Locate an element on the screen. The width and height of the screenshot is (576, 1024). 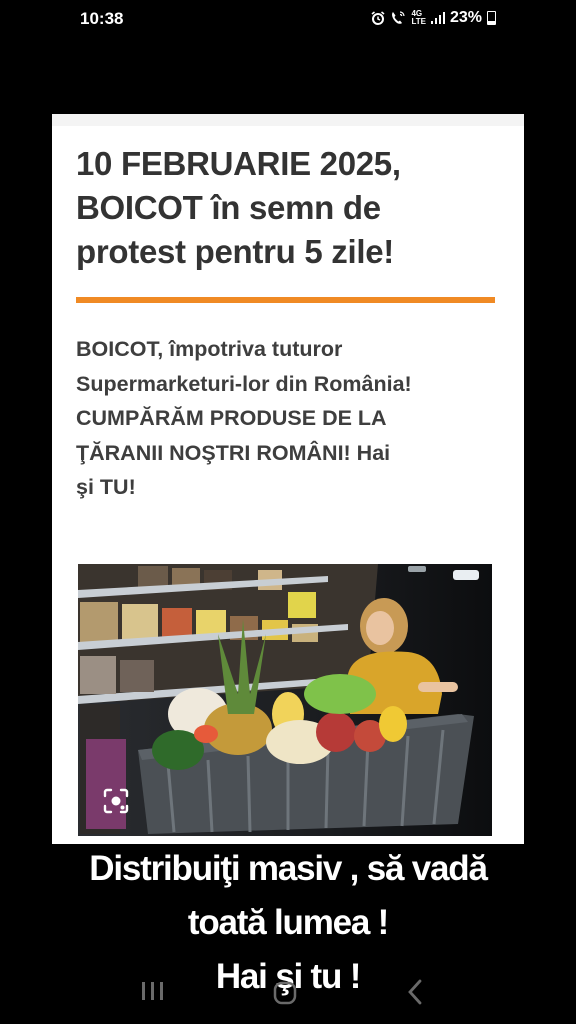
orange-divider is located at coordinates (285, 300).